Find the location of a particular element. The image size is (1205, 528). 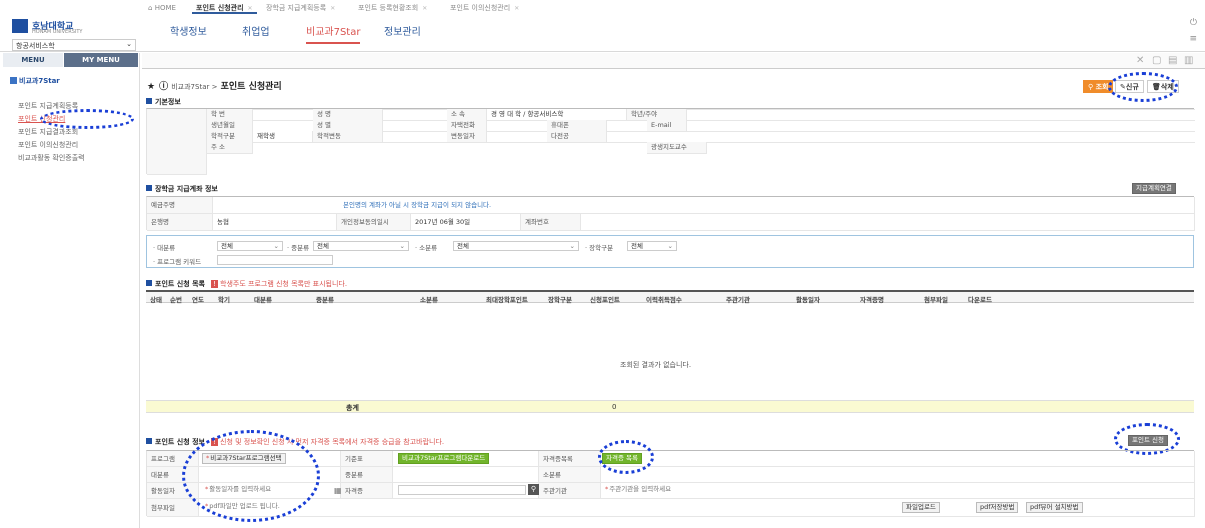

cert-input is located at coordinates (462, 490).